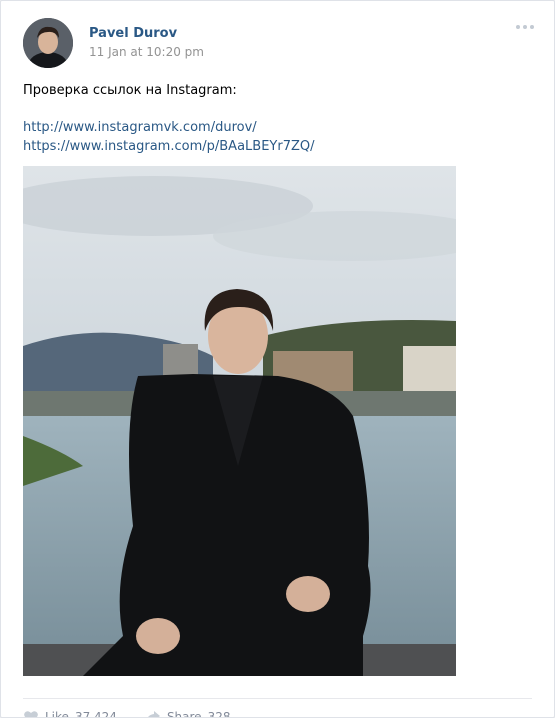  Describe the element at coordinates (57, 714) in the screenshot. I see `like-label: Like` at that location.